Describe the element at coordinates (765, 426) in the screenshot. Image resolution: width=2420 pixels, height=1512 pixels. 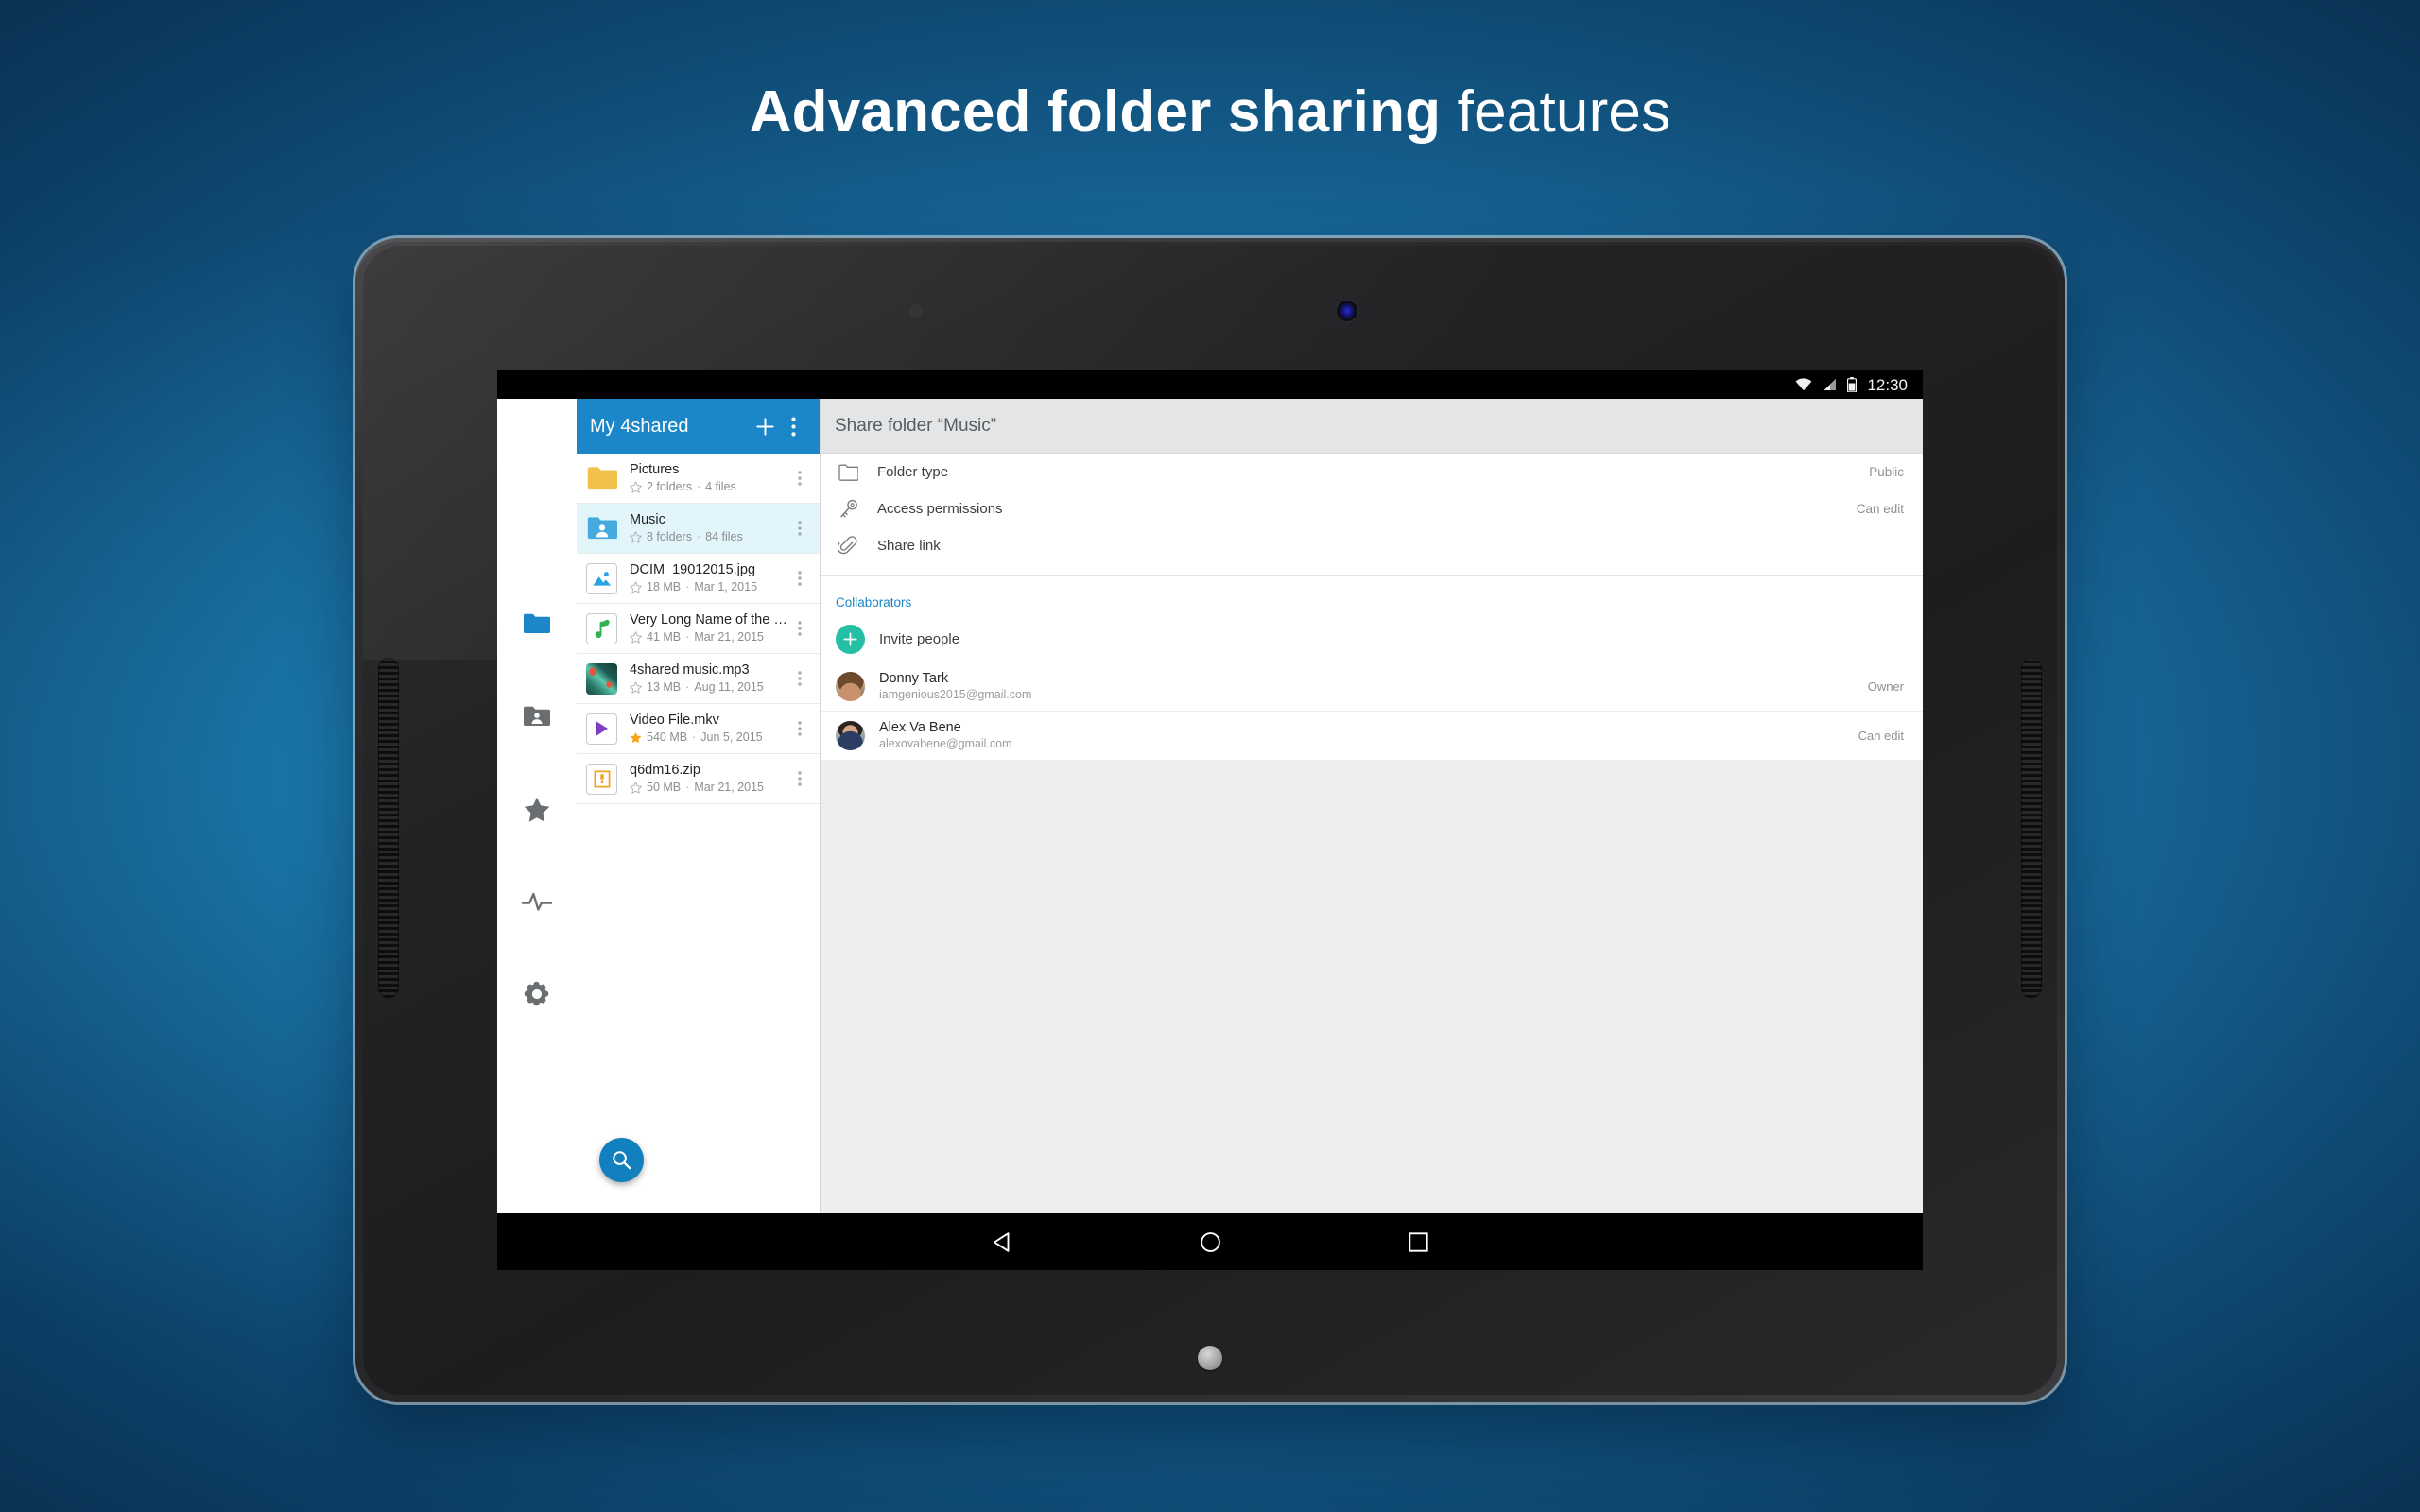
I see `add-button` at that location.